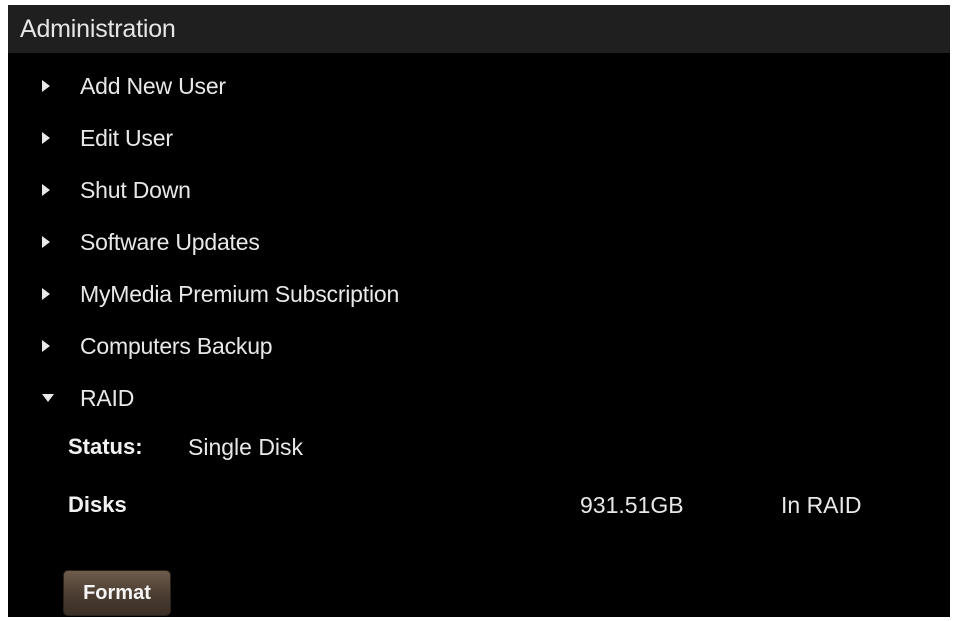 Image resolution: width=957 pixels, height=621 pixels. What do you see at coordinates (117, 593) in the screenshot?
I see `format-button: Format` at bounding box center [117, 593].